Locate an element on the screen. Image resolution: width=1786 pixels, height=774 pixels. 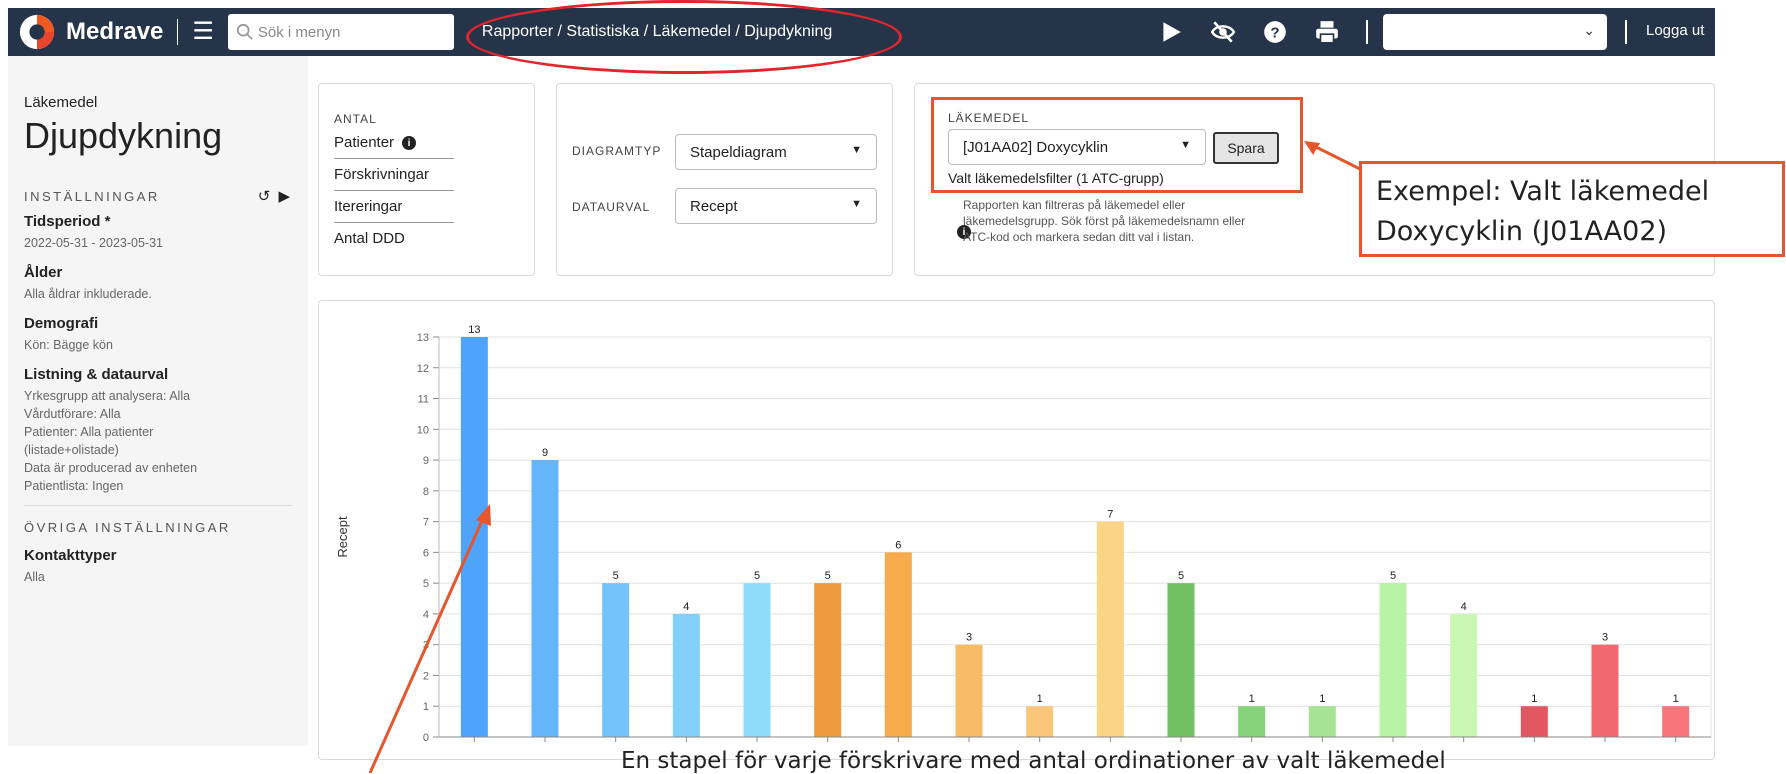
help-icon: ? is located at coordinates (1275, 32).